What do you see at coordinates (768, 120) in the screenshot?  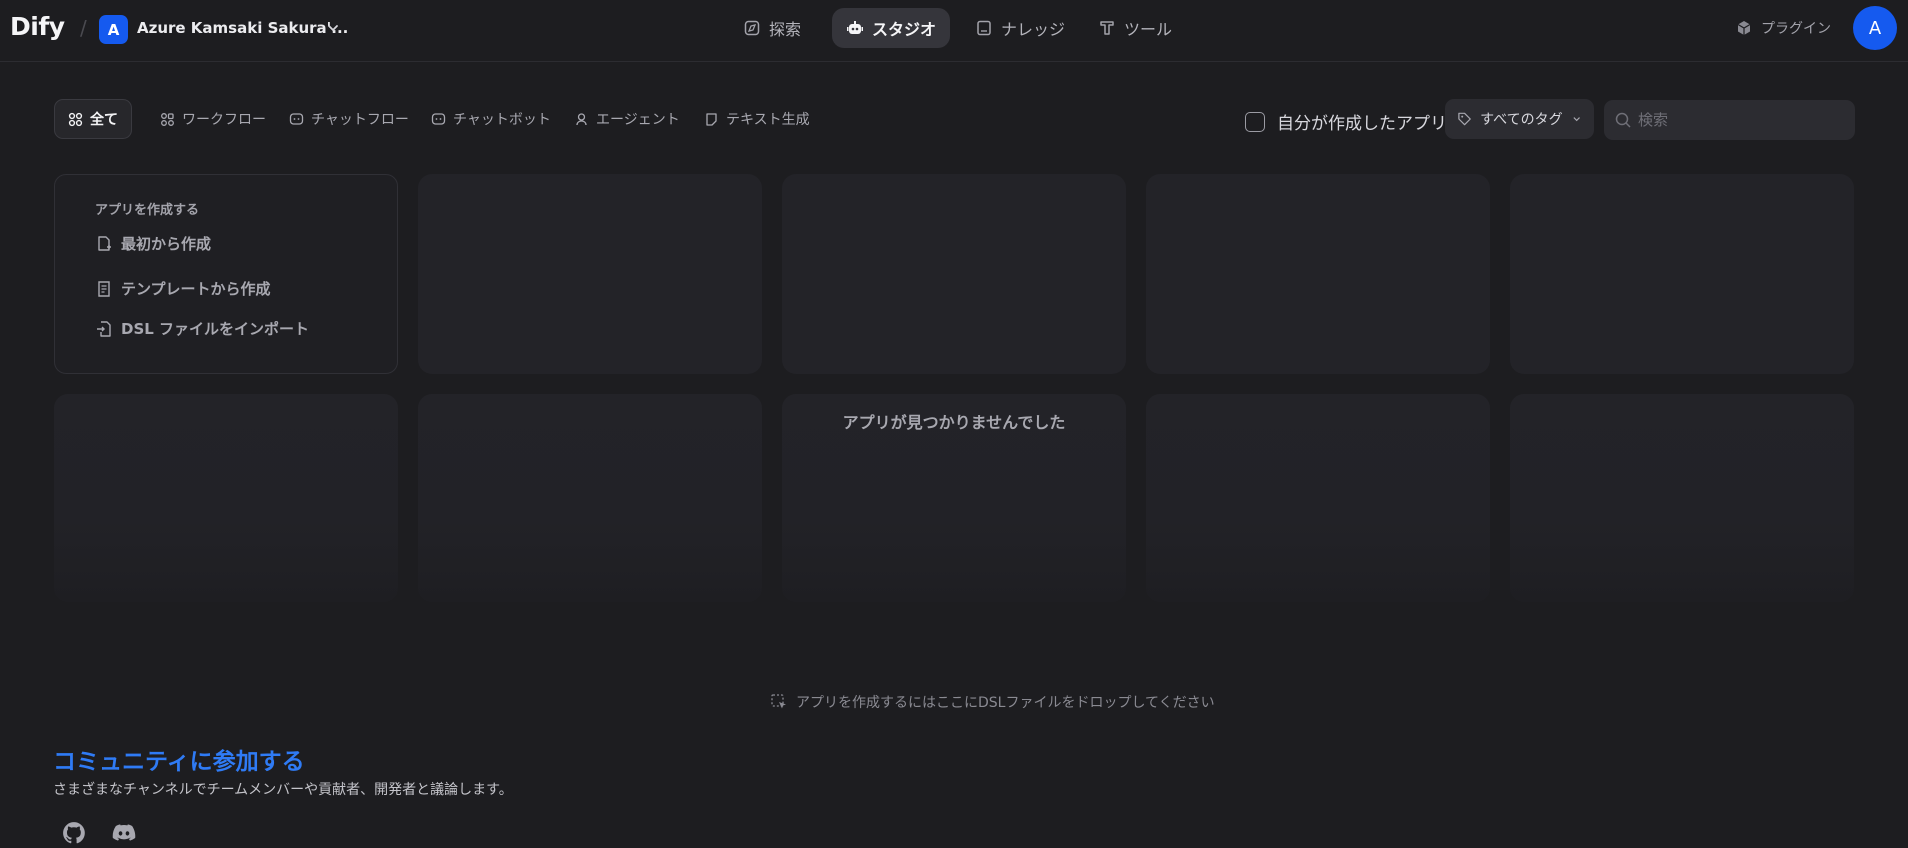 I see `tab-text-generation-label: テキスト生成` at bounding box center [768, 120].